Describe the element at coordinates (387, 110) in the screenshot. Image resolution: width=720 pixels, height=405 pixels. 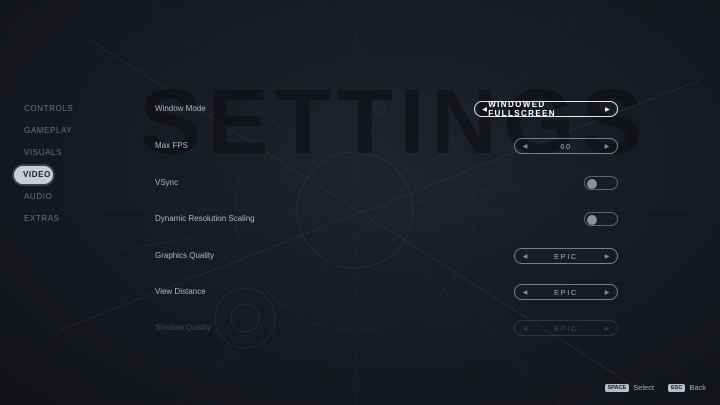
I see `window-mode-row: Window Mode ◀ WINDOWED FULLSCREEN ▶` at that location.